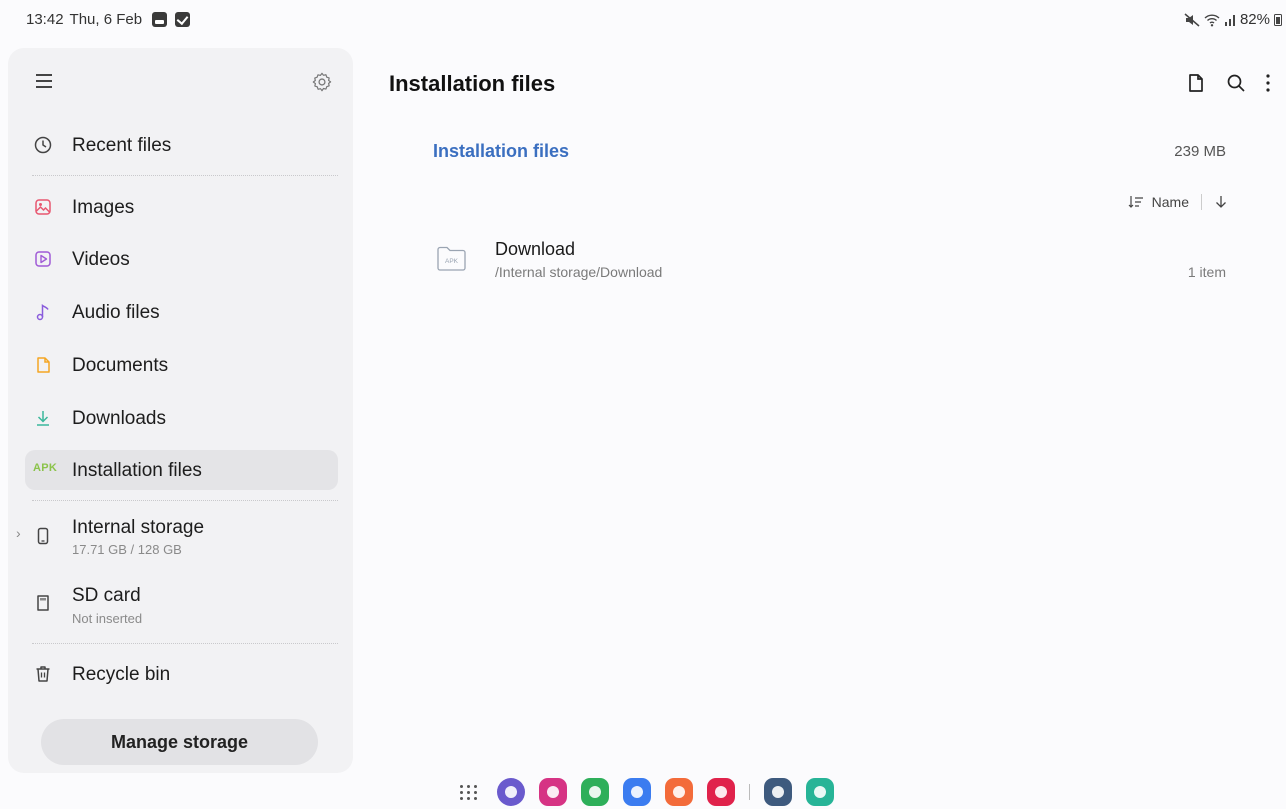 This screenshot has width=1286, height=809. Describe the element at coordinates (322, 82) in the screenshot. I see `gear-icon` at that location.